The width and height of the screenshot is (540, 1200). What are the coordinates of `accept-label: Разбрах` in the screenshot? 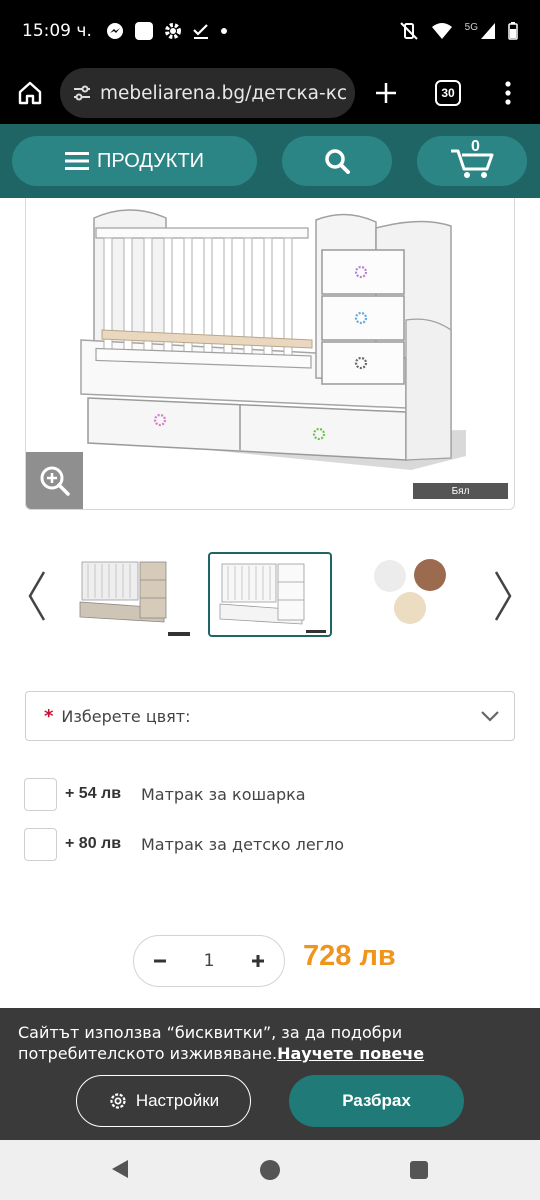 It's located at (376, 1100).